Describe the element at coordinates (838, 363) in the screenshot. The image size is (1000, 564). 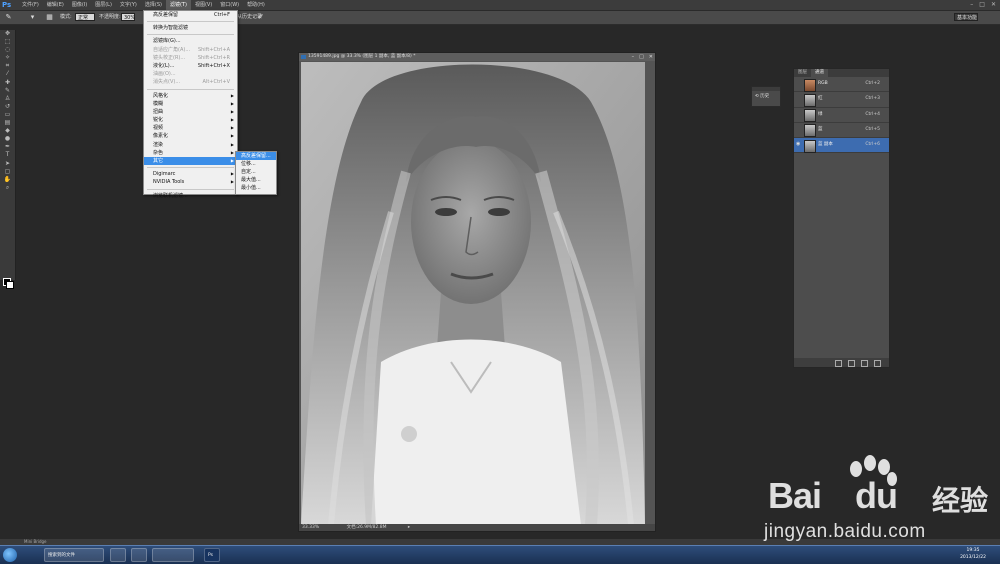
I see `load-selection-icon` at that location.